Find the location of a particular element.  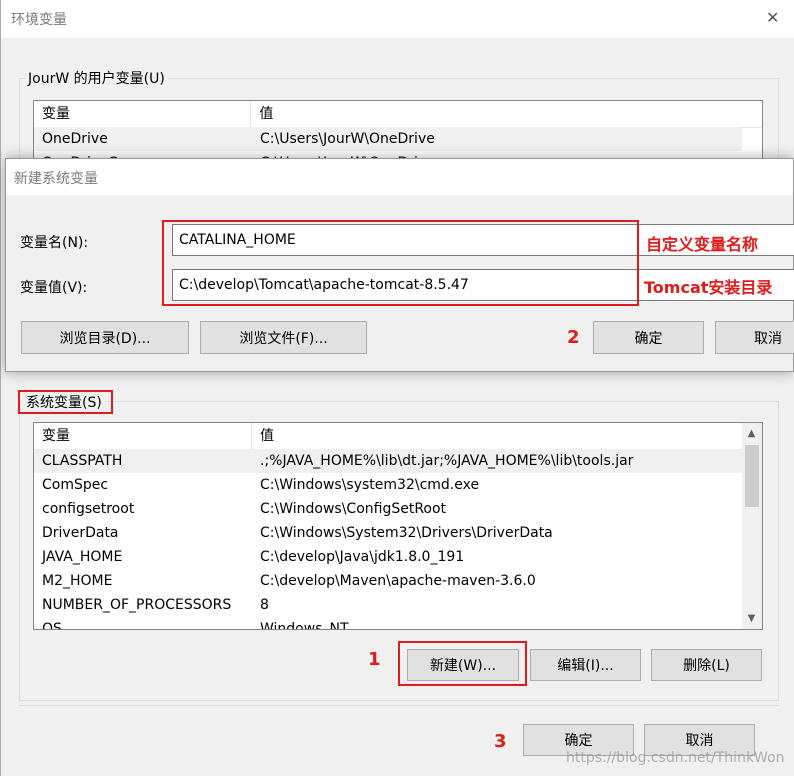

scroll-down-icon: ▼ is located at coordinates (751, 618).